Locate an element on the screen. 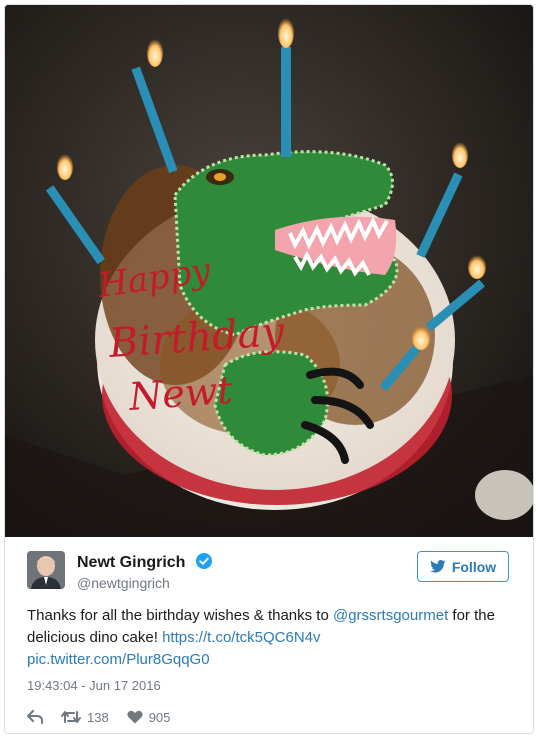  retweet-button: 138 is located at coordinates (85, 717).